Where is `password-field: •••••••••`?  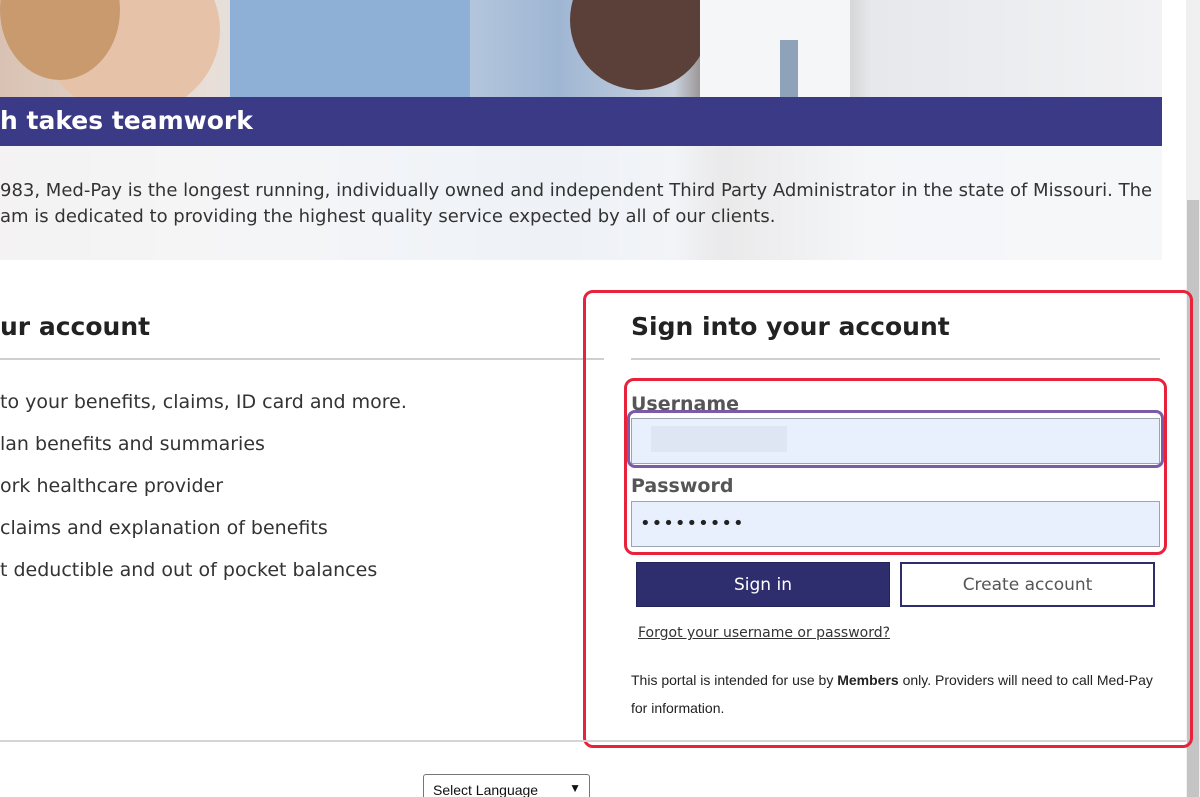
password-field: ••••••••• is located at coordinates (895, 524).